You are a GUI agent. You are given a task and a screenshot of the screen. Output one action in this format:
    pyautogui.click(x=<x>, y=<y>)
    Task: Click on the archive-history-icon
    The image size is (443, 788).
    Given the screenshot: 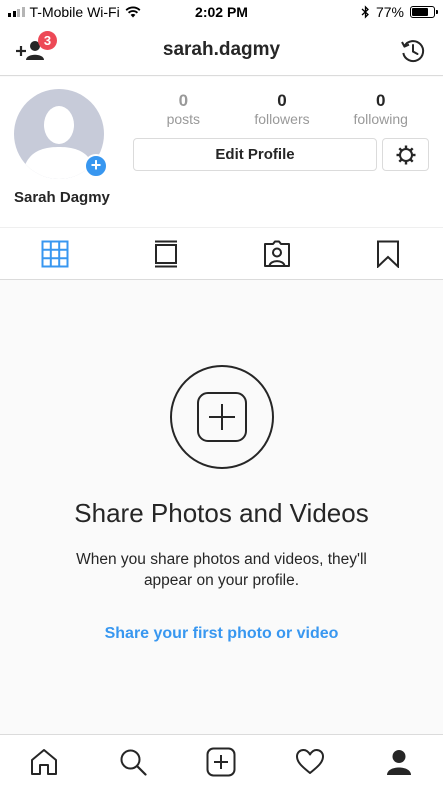 What is the action you would take?
    pyautogui.click(x=413, y=51)
    